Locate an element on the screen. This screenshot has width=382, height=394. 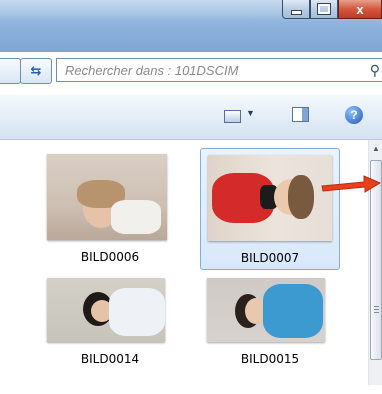
file-item-bild0007: BILD0007 is located at coordinates (270, 209).